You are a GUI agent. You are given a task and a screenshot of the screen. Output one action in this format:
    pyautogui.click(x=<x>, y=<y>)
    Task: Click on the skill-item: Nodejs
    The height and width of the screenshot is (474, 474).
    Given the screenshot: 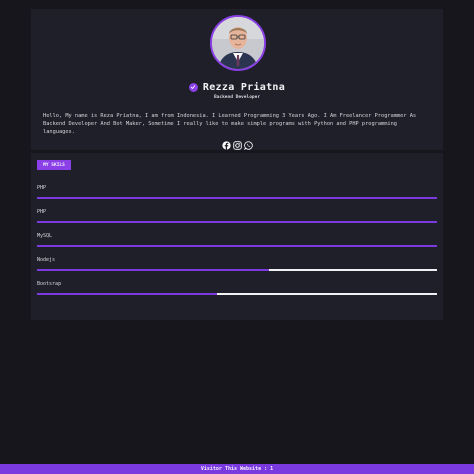 What is the action you would take?
    pyautogui.click(x=237, y=264)
    